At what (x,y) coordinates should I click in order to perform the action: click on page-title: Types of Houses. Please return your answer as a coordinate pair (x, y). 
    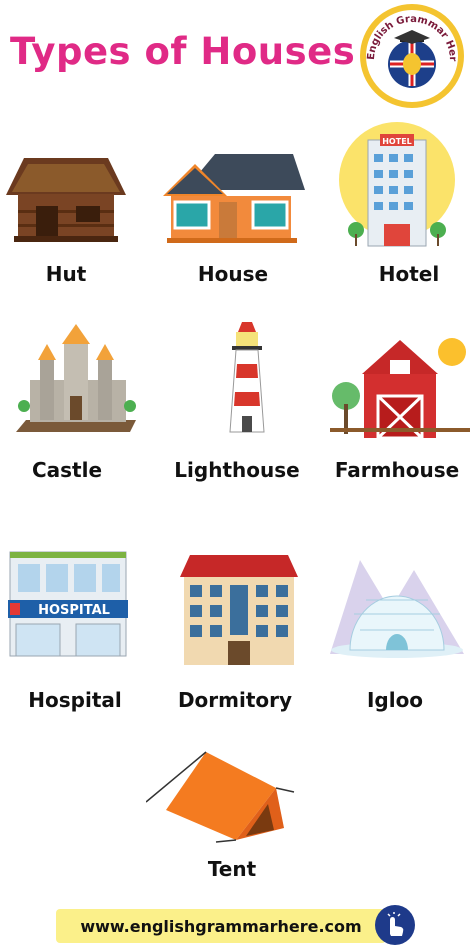
    Looking at the image, I should click on (183, 51).